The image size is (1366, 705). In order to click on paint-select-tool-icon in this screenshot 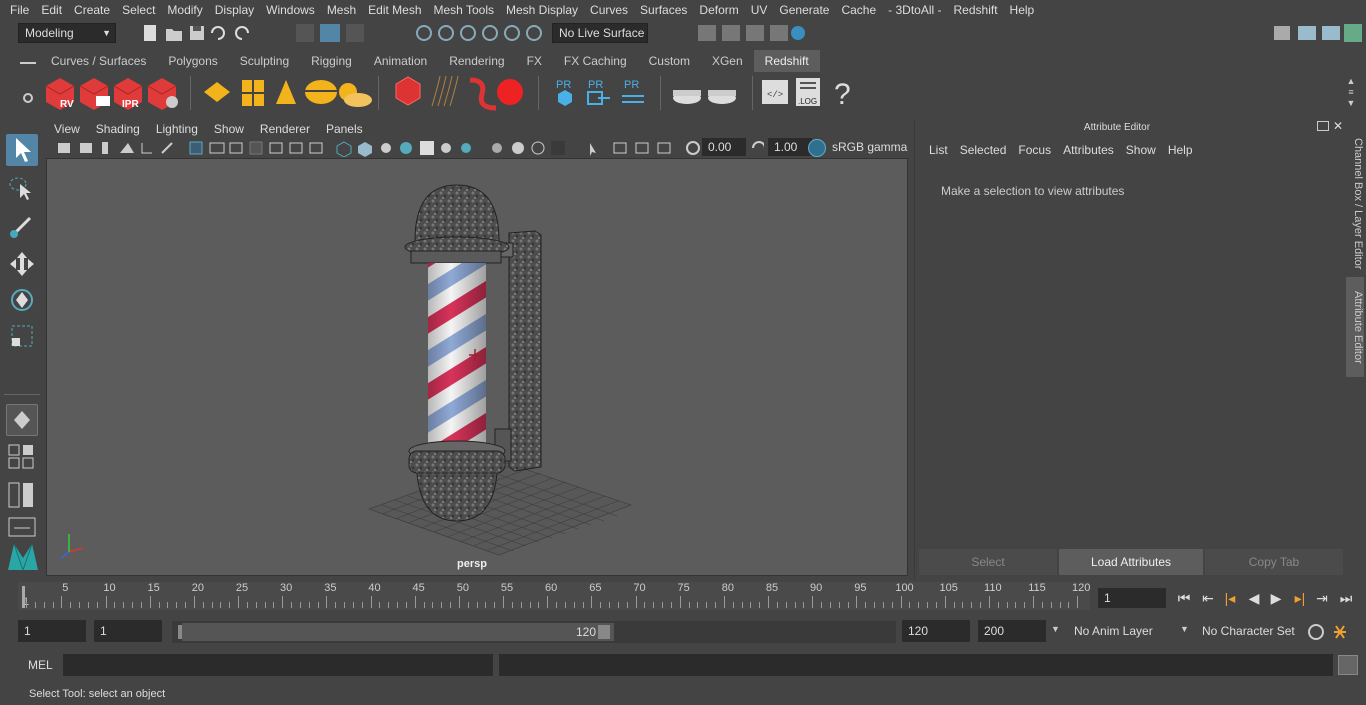, I will do `click(22, 226)`.